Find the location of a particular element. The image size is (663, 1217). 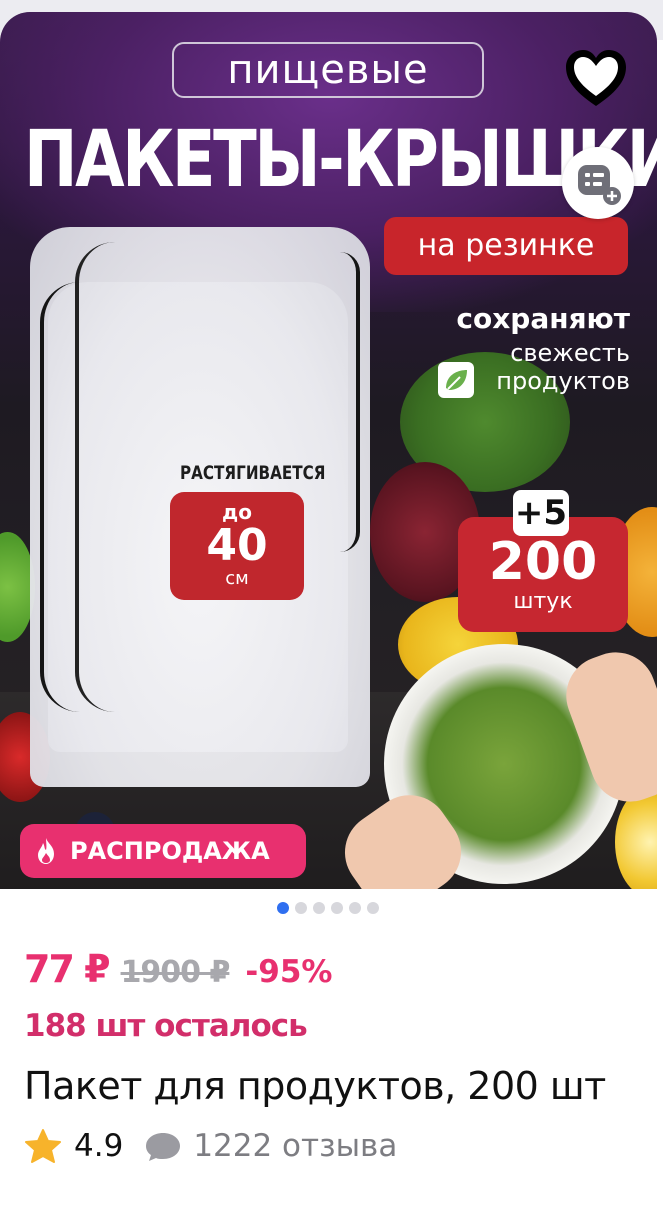

discount-percent: -95% is located at coordinates (289, 972).